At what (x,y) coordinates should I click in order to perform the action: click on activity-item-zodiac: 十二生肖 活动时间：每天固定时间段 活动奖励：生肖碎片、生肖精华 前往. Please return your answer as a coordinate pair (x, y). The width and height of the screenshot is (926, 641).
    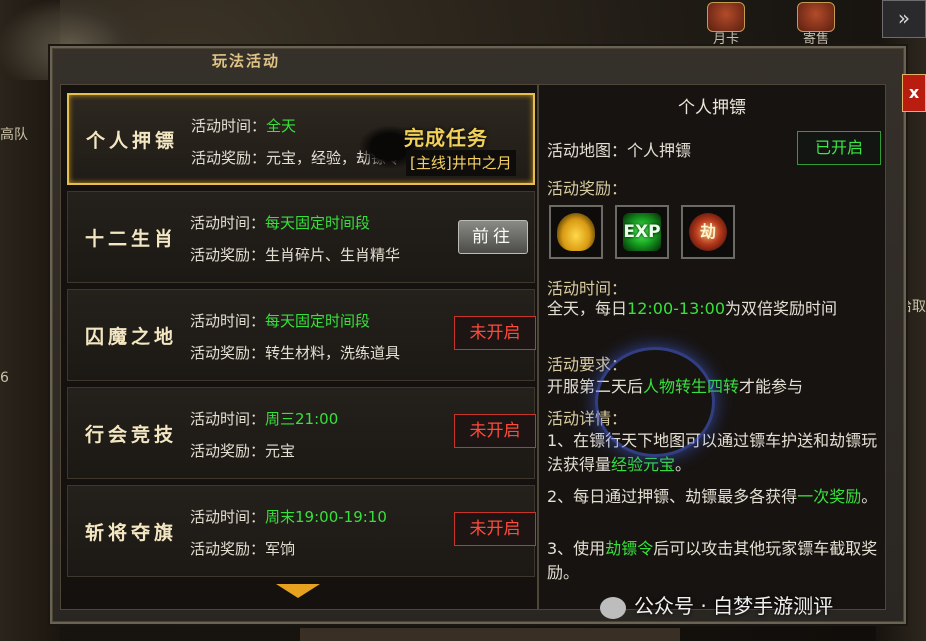
    Looking at the image, I should click on (301, 237).